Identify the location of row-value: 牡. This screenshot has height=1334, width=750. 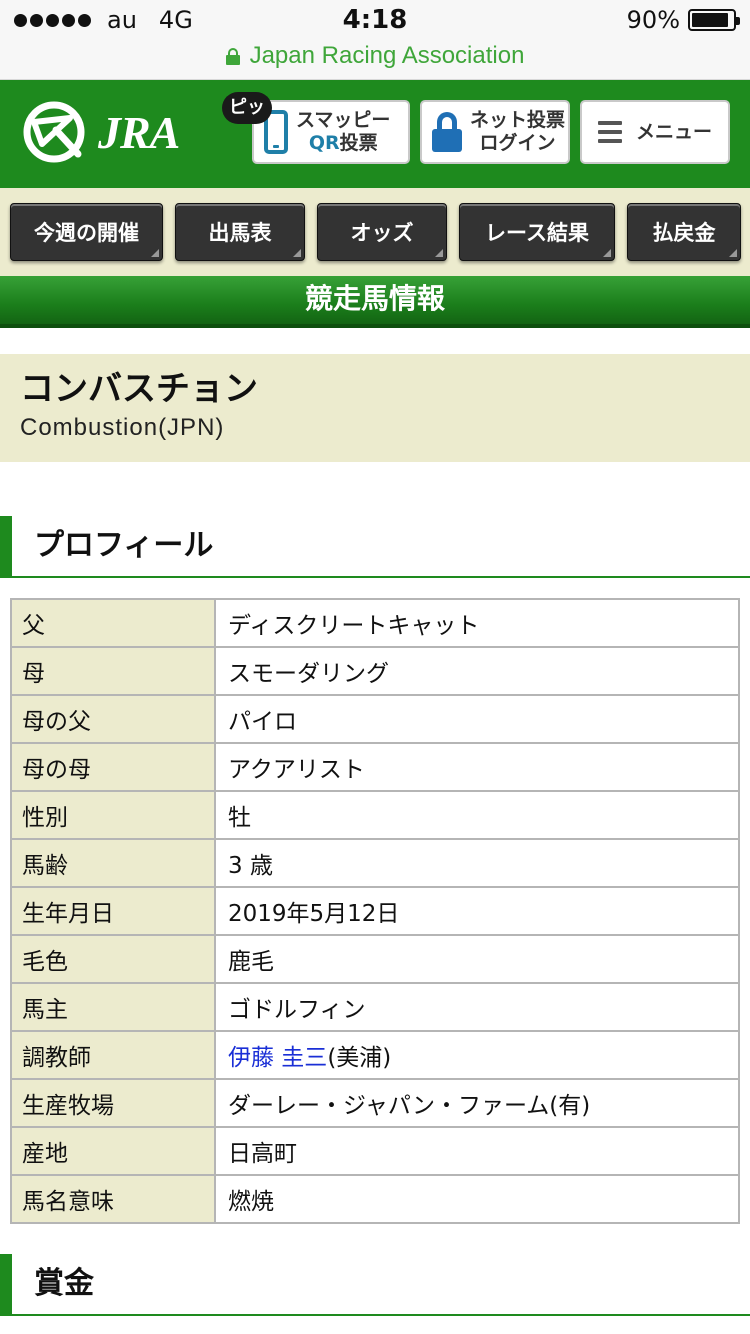
(477, 815).